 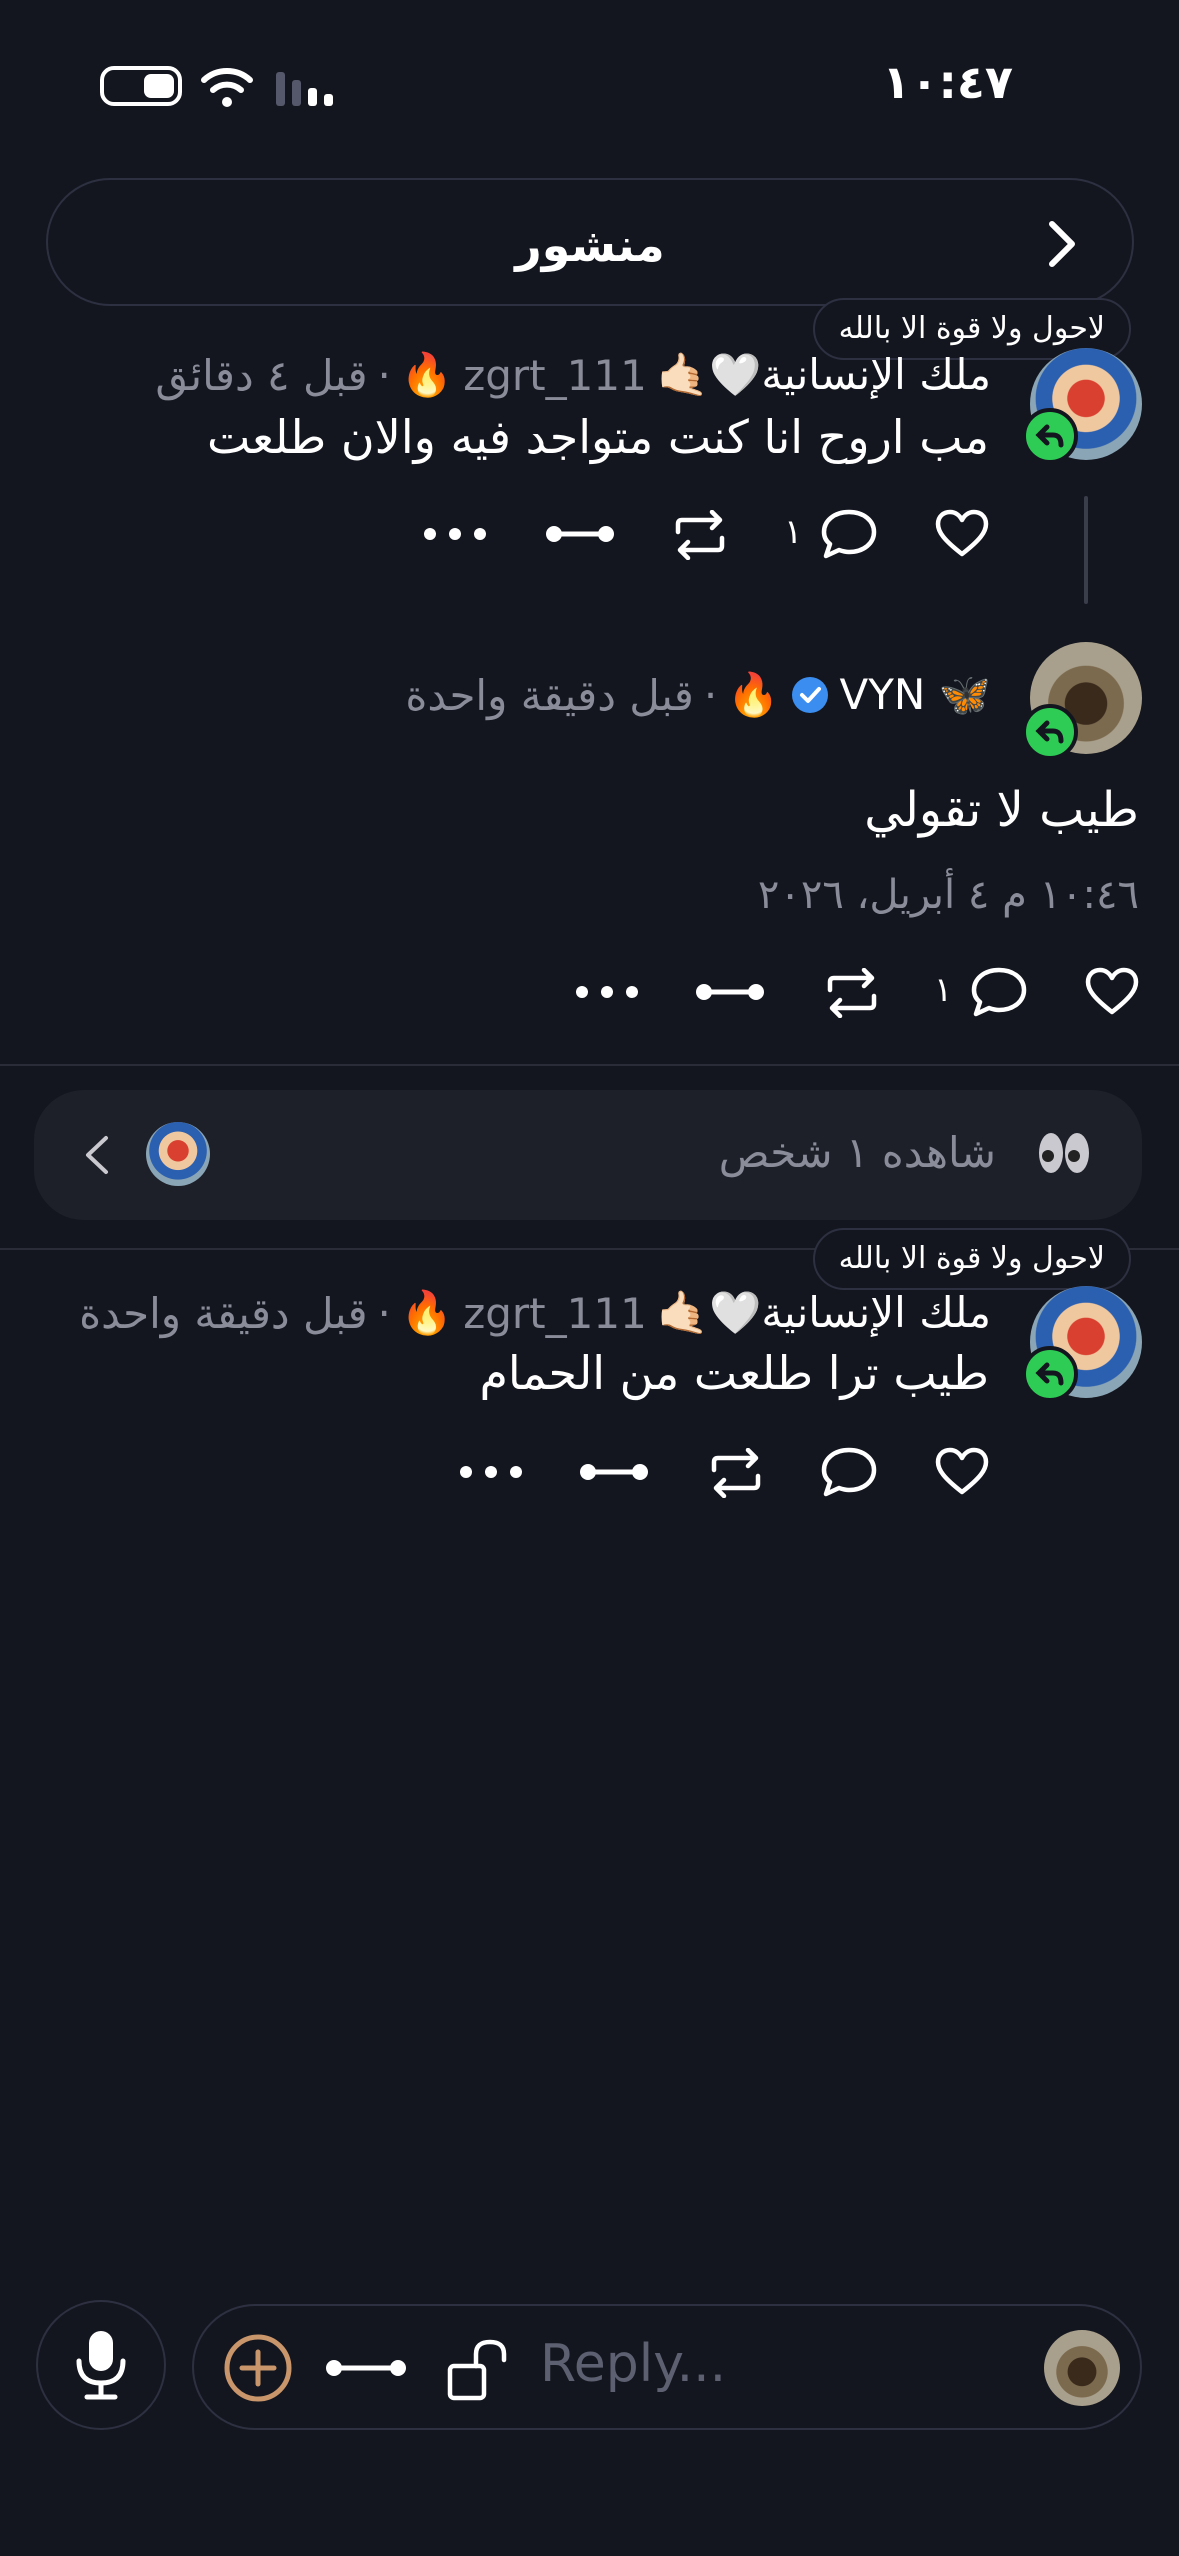 What do you see at coordinates (809, 695) in the screenshot?
I see `verified-icon` at bounding box center [809, 695].